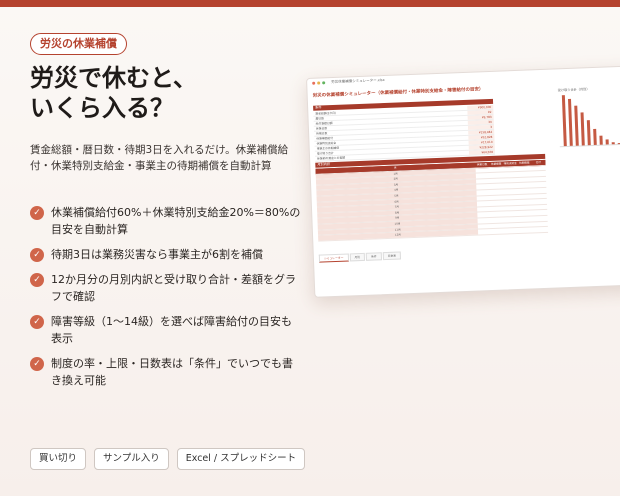 The width and height of the screenshot is (620, 496). I want to click on feature-text: 休業補償給付60%＋休業特別支給金20%＝80%の目安を自動計算, so click(176, 221).